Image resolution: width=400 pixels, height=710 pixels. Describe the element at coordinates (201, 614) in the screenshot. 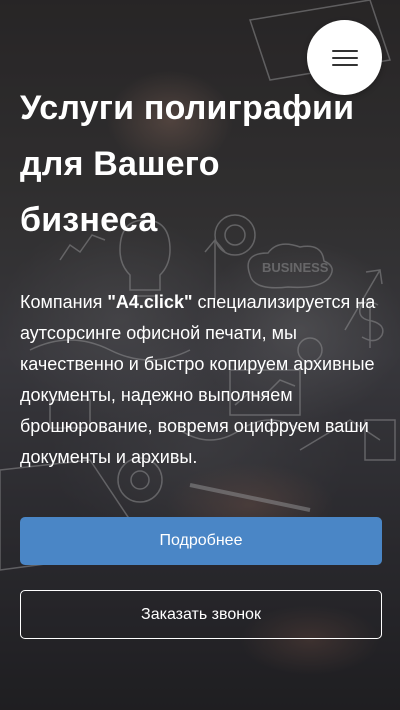

I see `request-call-button: Заказать звонок` at that location.